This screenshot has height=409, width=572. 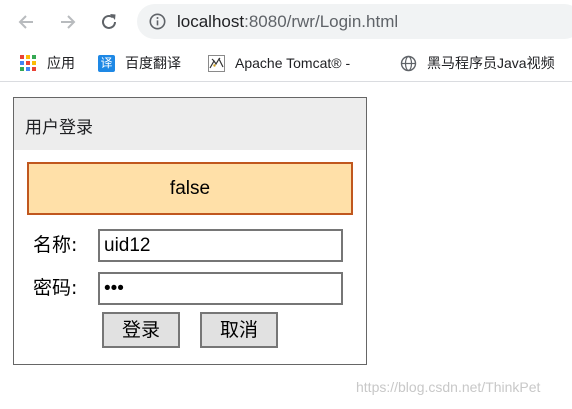 What do you see at coordinates (190, 124) in the screenshot?
I see `login-header: 用户登录` at bounding box center [190, 124].